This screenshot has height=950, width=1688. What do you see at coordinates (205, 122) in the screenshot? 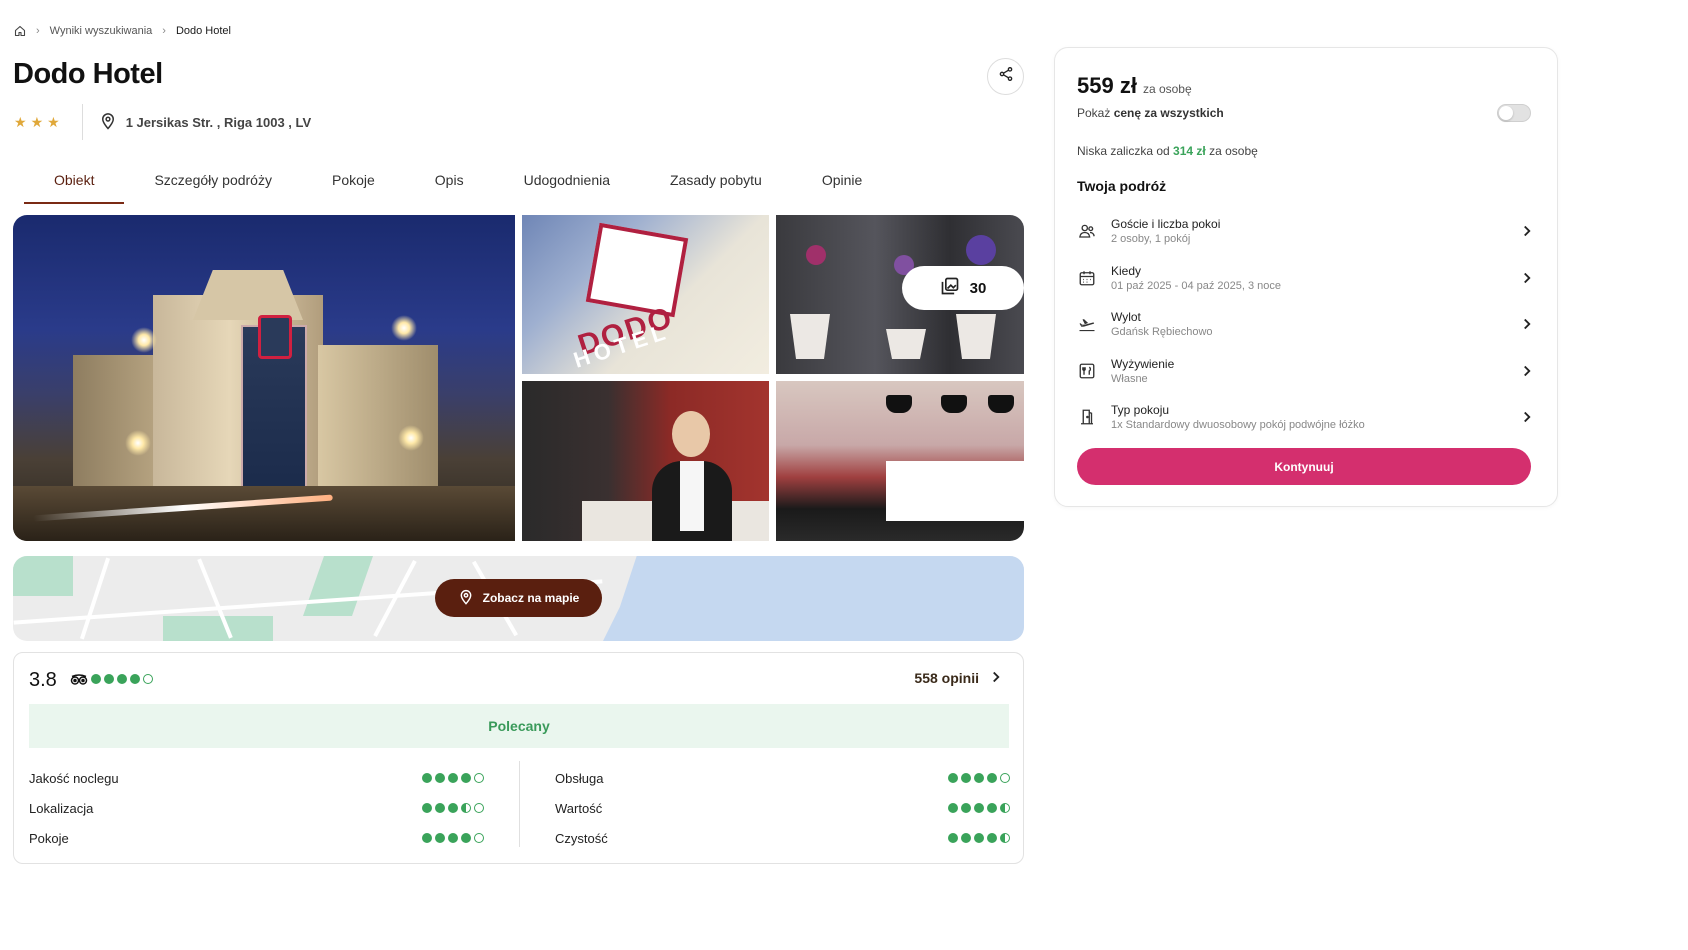
I see `hotel-address: 1 Jersikas Str. , Riga 1003 , LV` at bounding box center [205, 122].